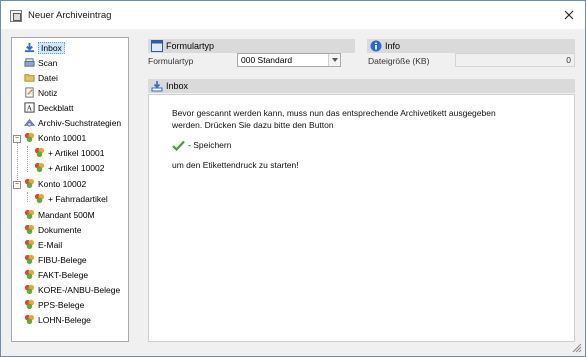 The image size is (586, 357). Describe the element at coordinates (376, 46) in the screenshot. I see `info-icon` at that location.